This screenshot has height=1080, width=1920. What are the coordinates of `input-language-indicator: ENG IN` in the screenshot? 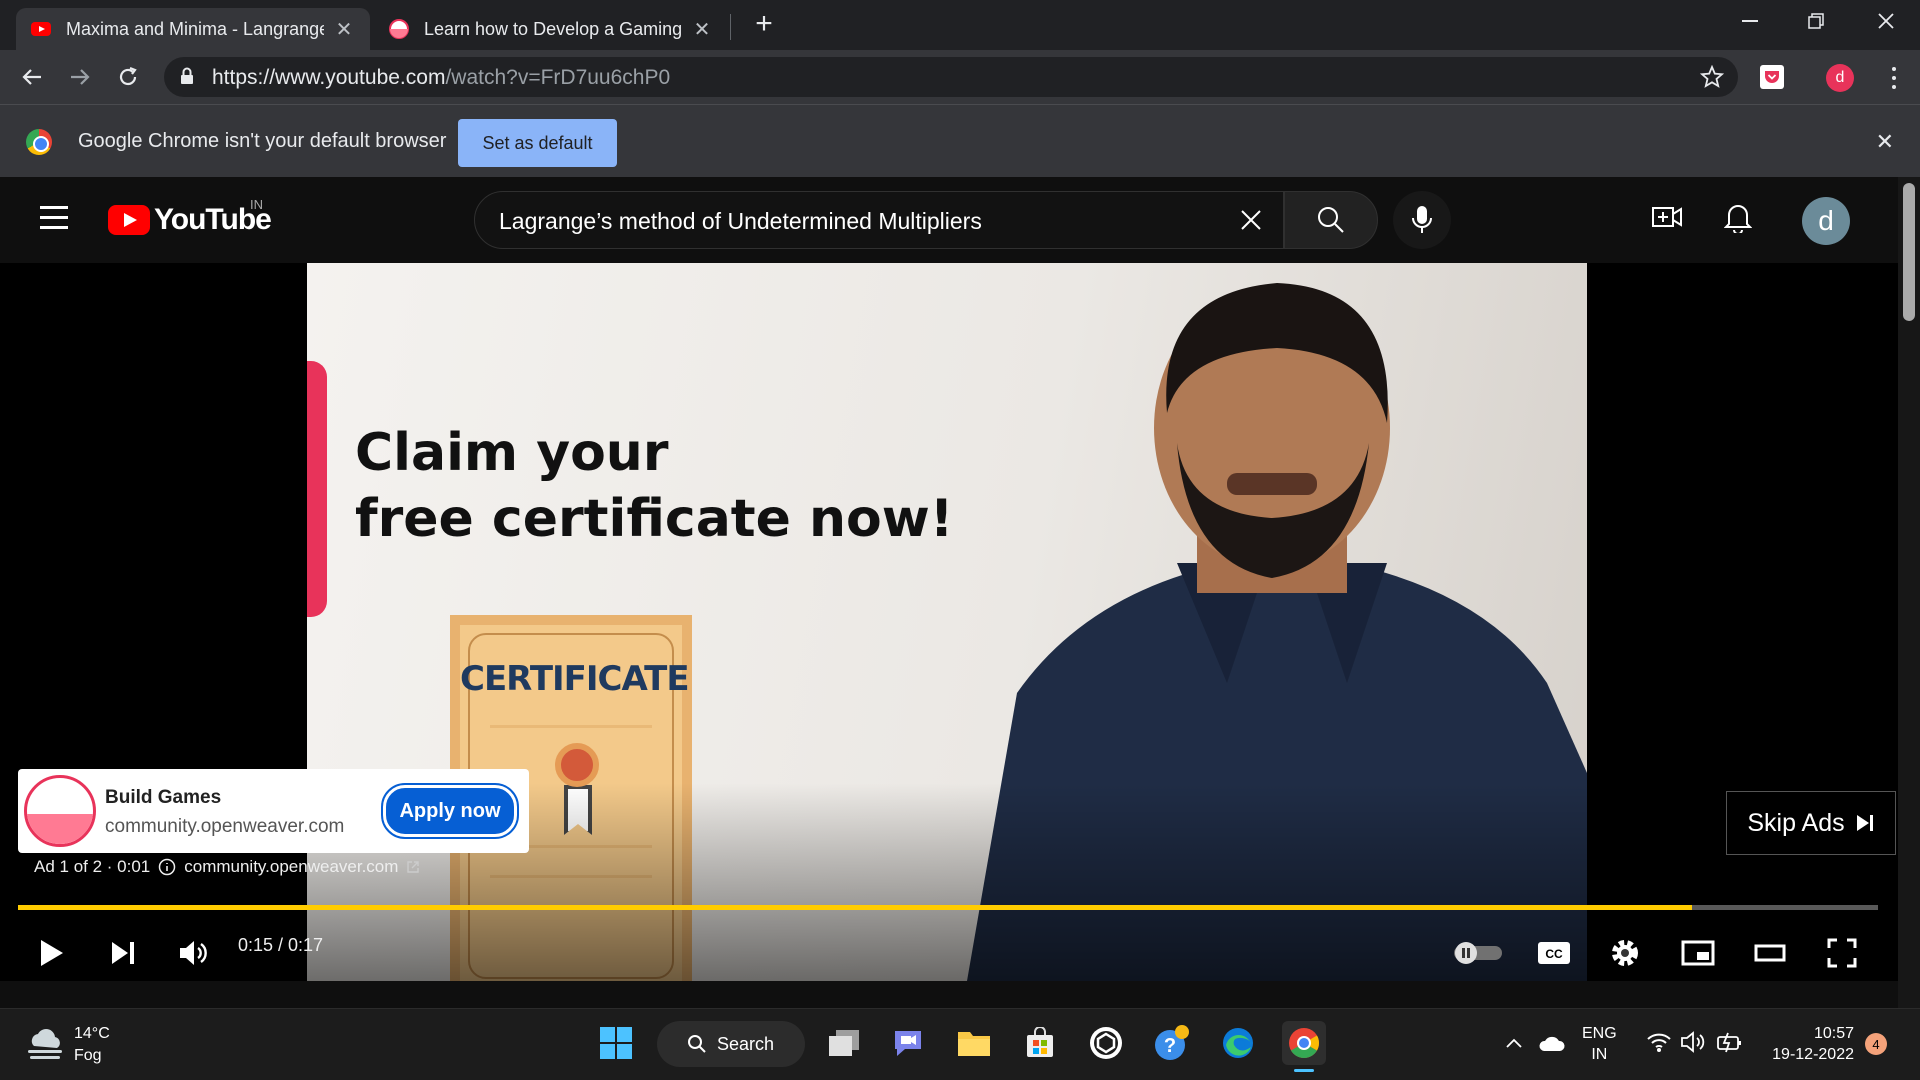 It's located at (1599, 1044).